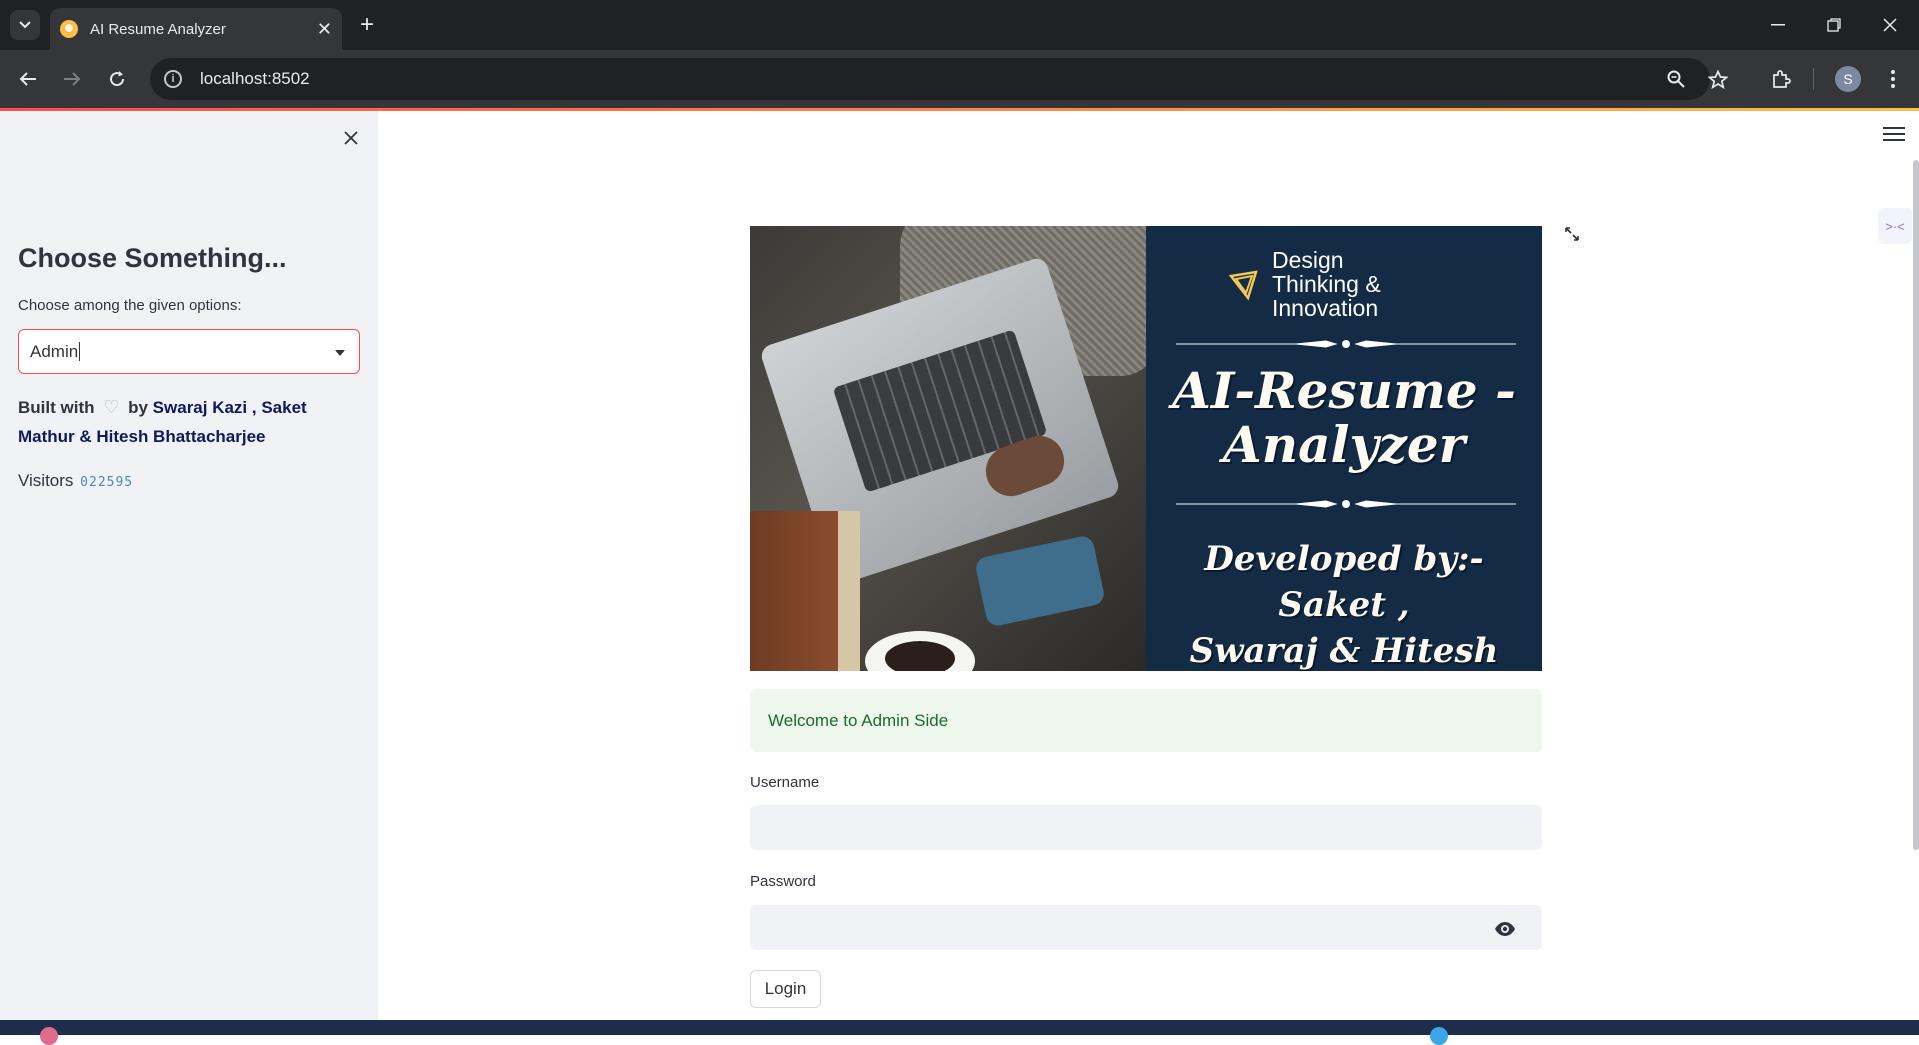 The height and width of the screenshot is (1045, 1919). I want to click on restore-icon, so click(1834, 25).